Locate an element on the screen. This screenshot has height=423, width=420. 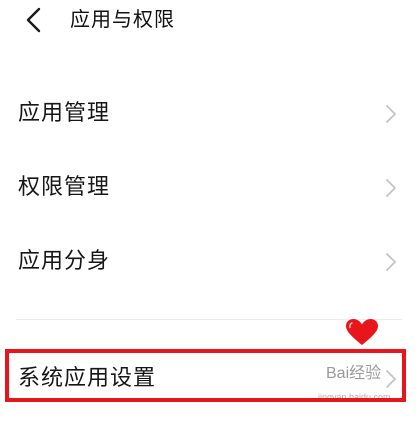
back-button is located at coordinates (35, 21).